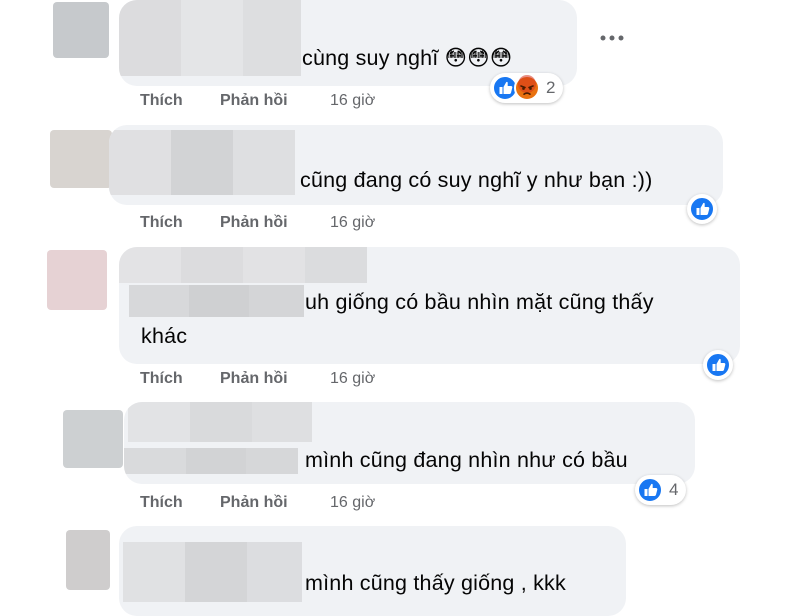 This screenshot has width=800, height=616. Describe the element at coordinates (551, 87) in the screenshot. I see `reaction-count: 2` at that location.